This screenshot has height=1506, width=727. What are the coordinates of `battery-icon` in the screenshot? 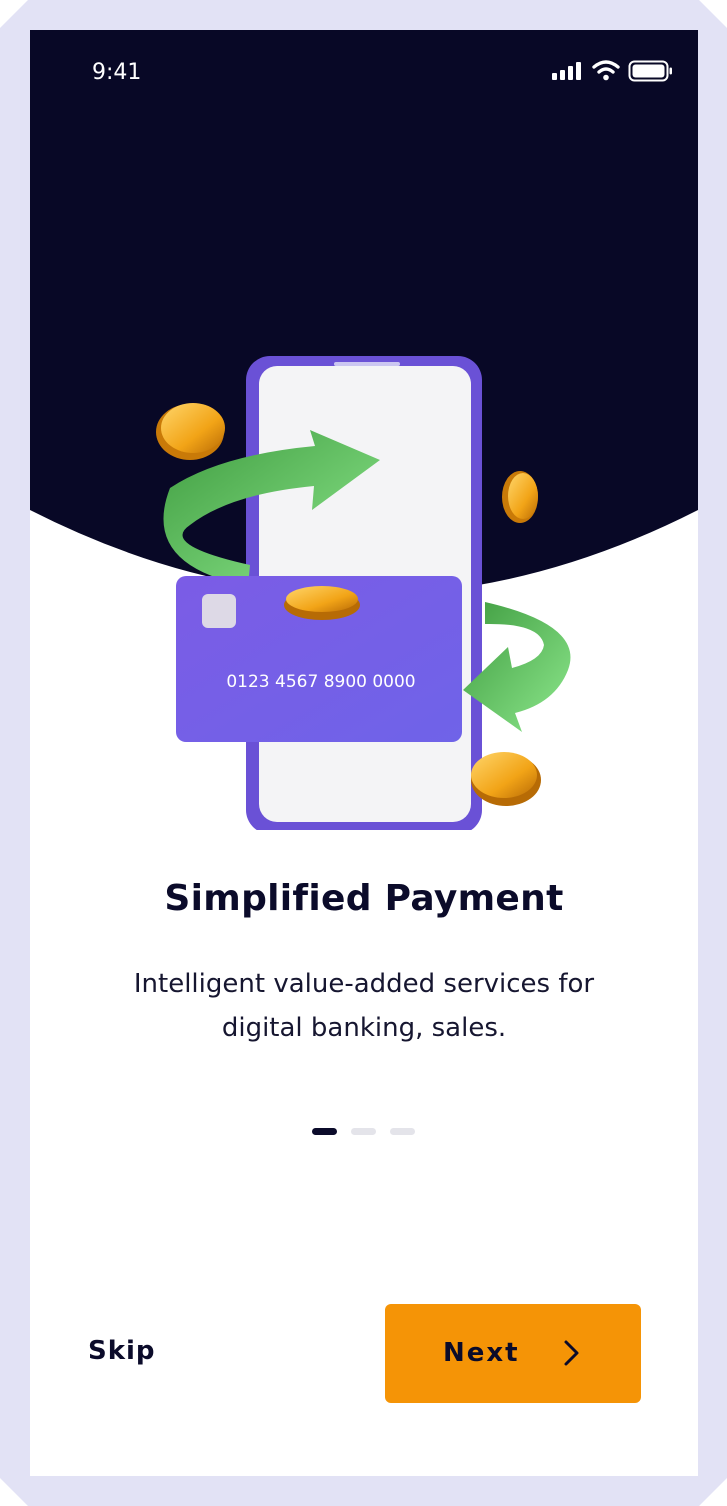 It's located at (650, 71).